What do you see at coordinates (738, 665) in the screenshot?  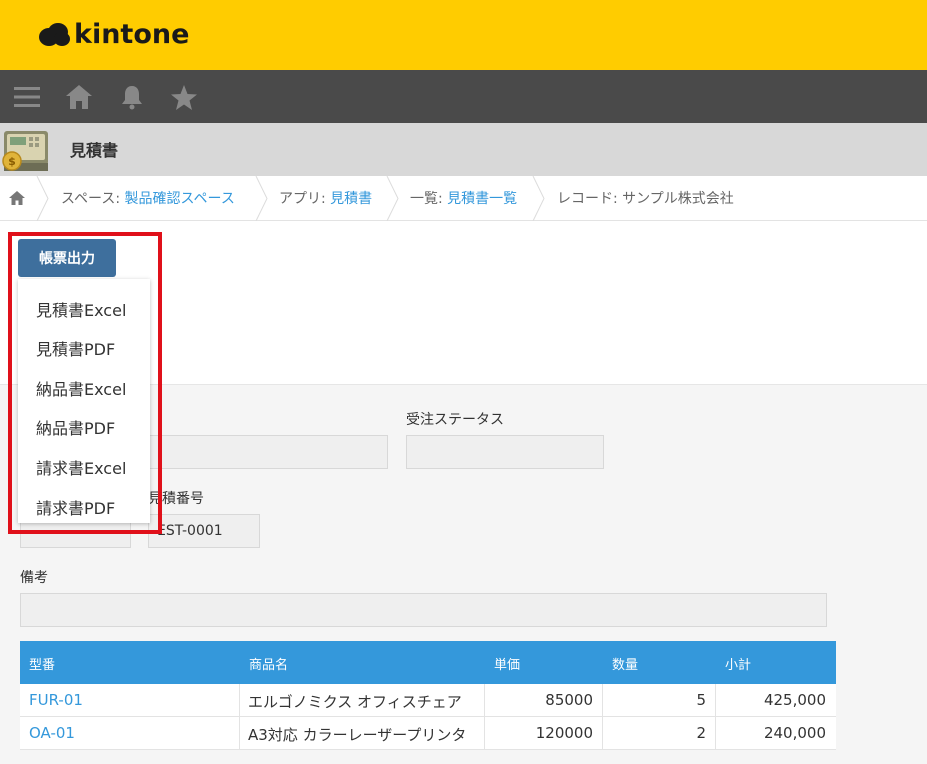 I see `column-header: 小計` at bounding box center [738, 665].